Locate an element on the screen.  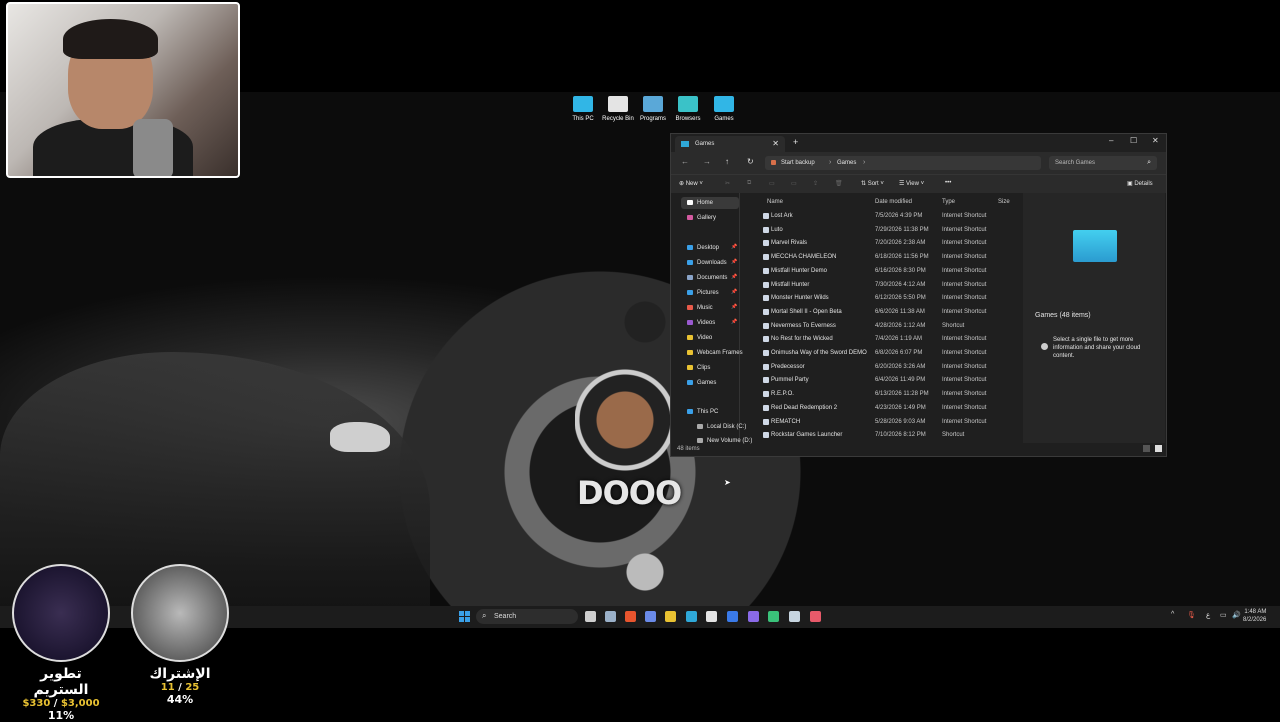
new-button: ⊕ New ˅ is located at coordinates (691, 183).